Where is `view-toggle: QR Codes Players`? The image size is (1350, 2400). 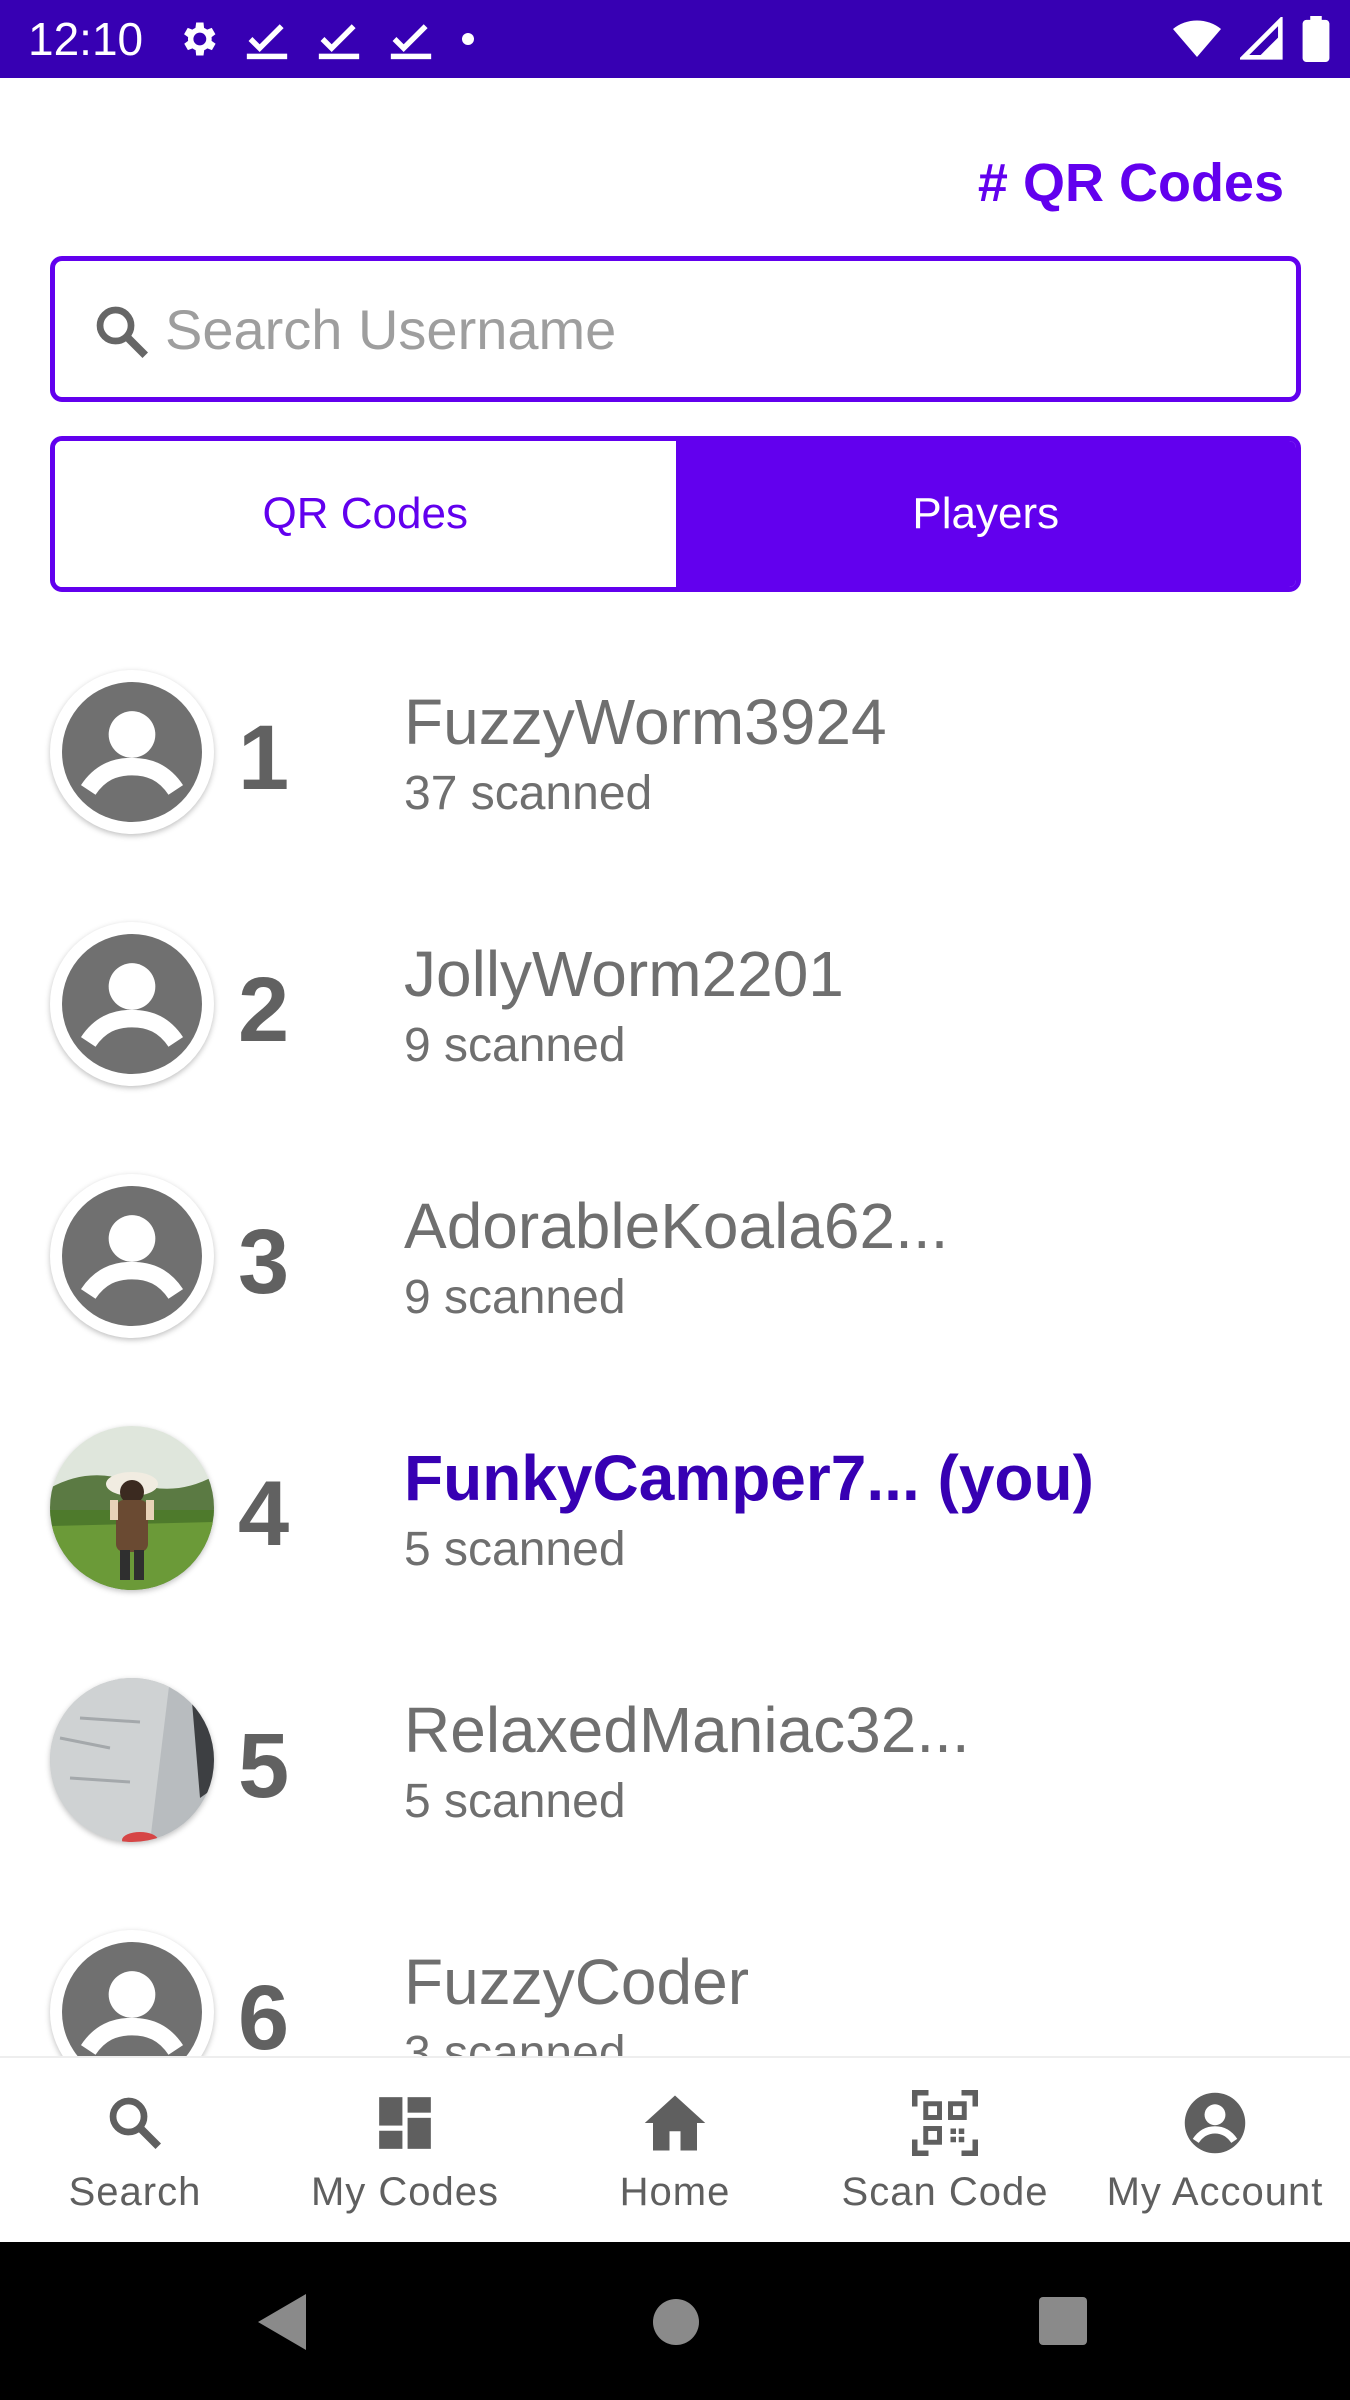
view-toggle: QR Codes Players is located at coordinates (675, 514).